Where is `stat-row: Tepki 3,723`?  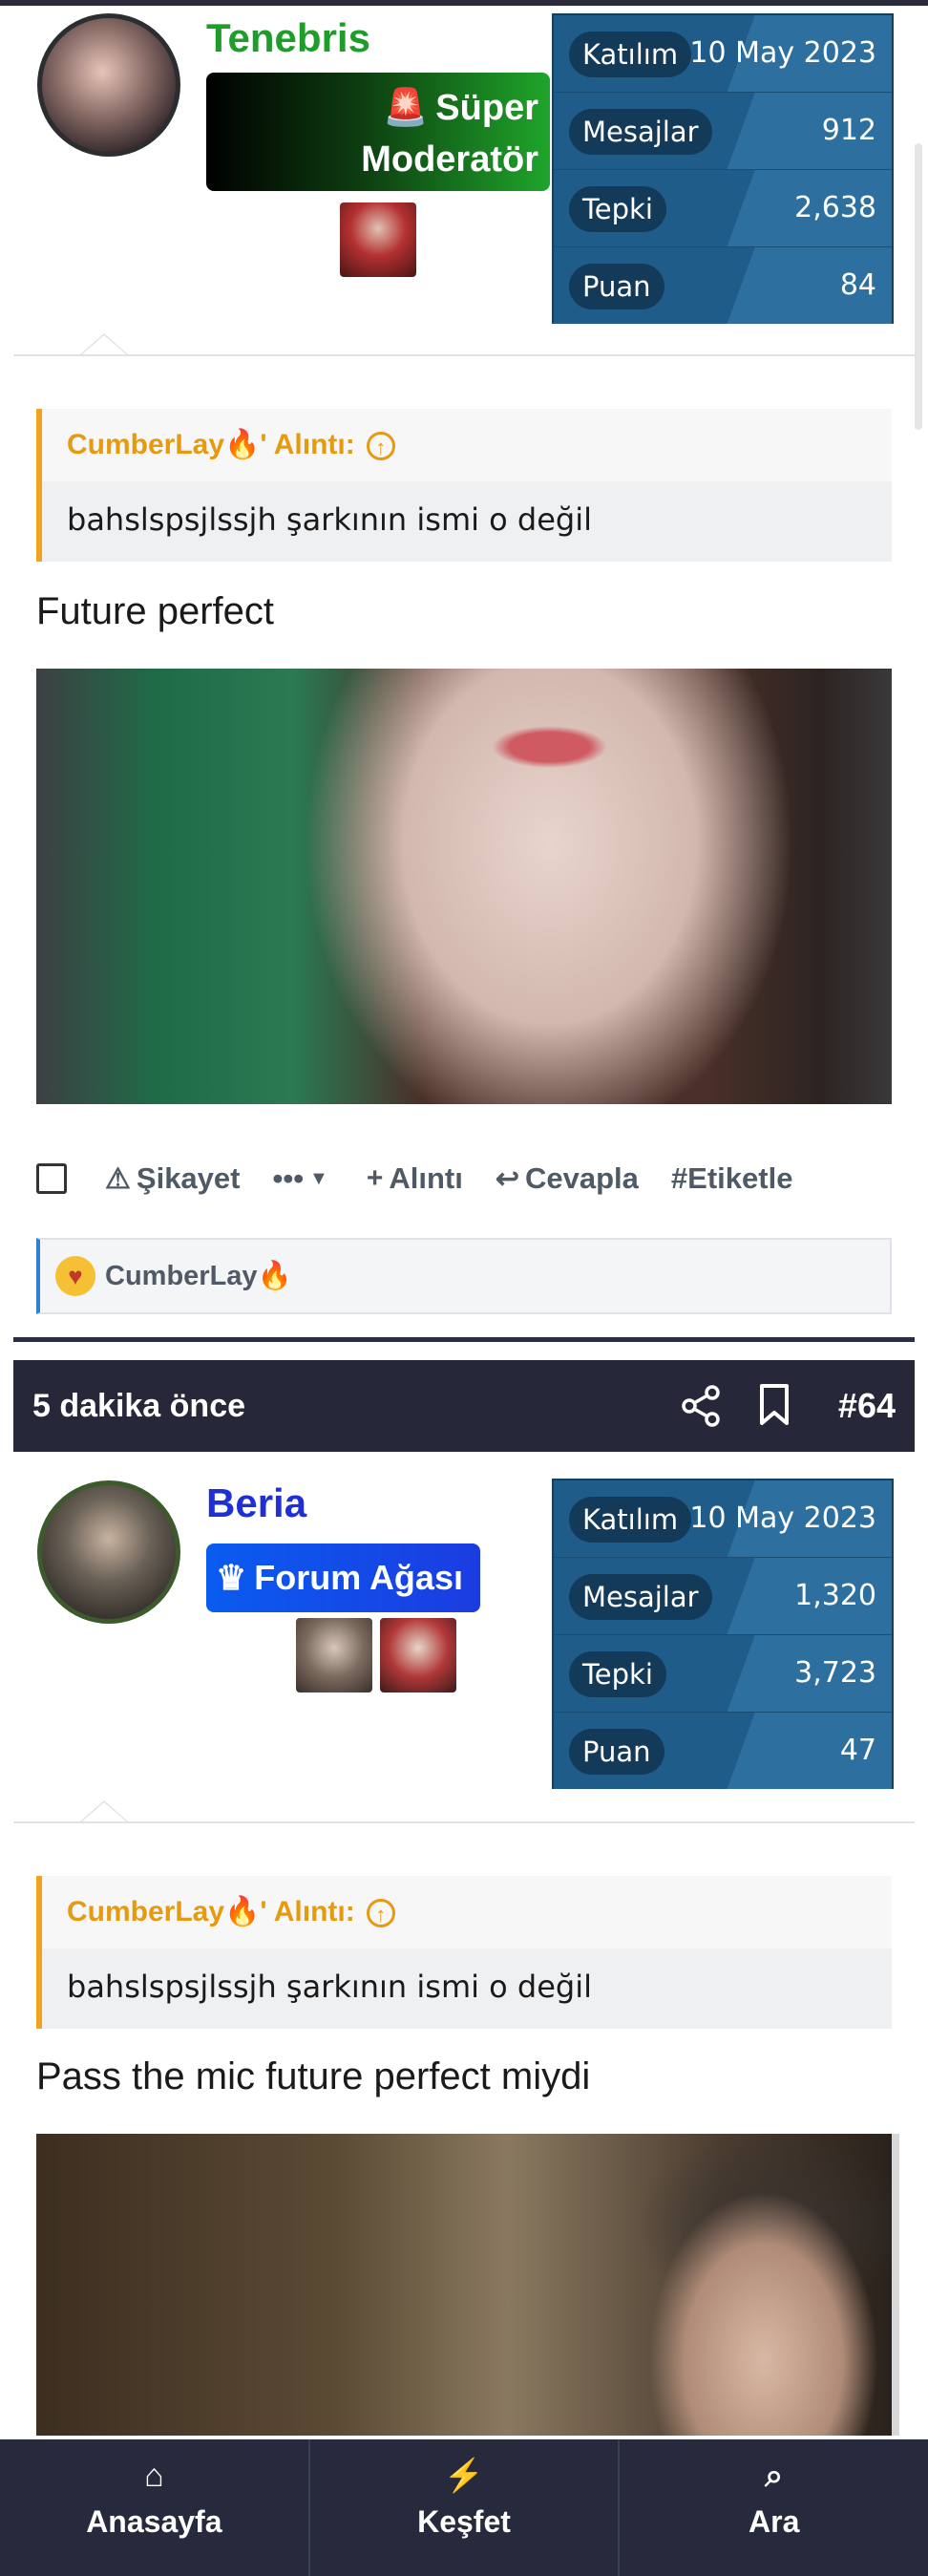 stat-row: Tepki 3,723 is located at coordinates (723, 1674).